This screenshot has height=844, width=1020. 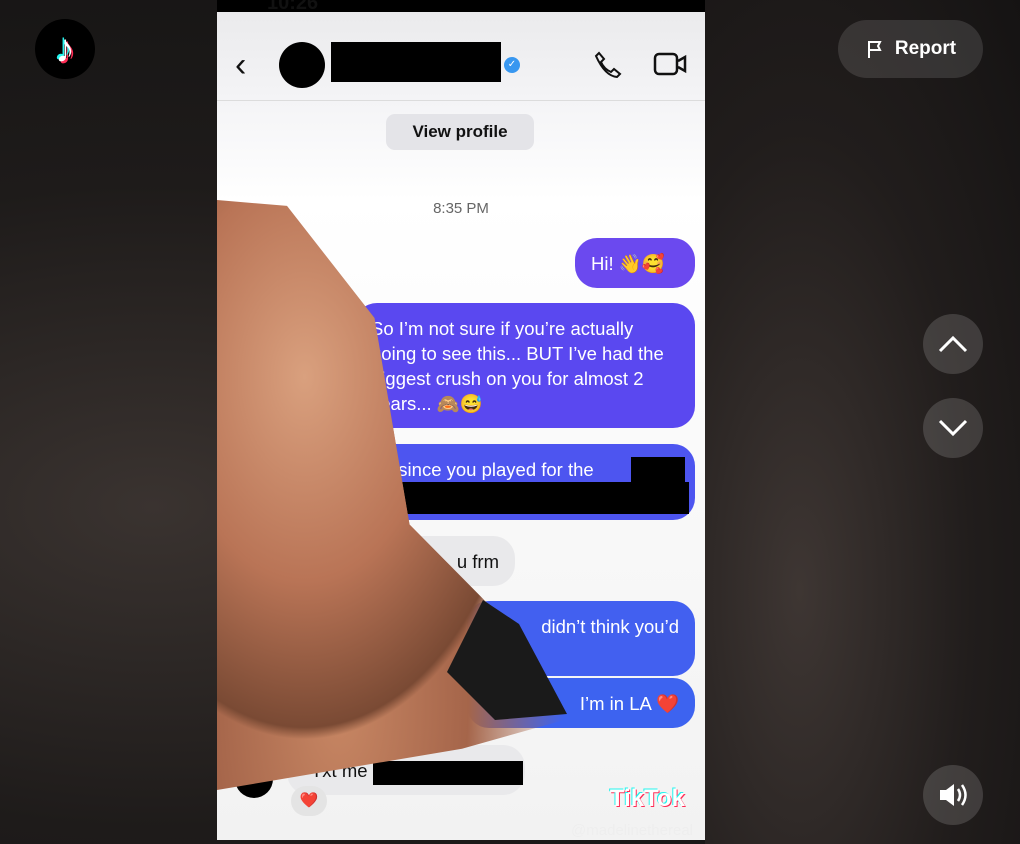 I want to click on verified-icon: ✓, so click(x=512, y=65).